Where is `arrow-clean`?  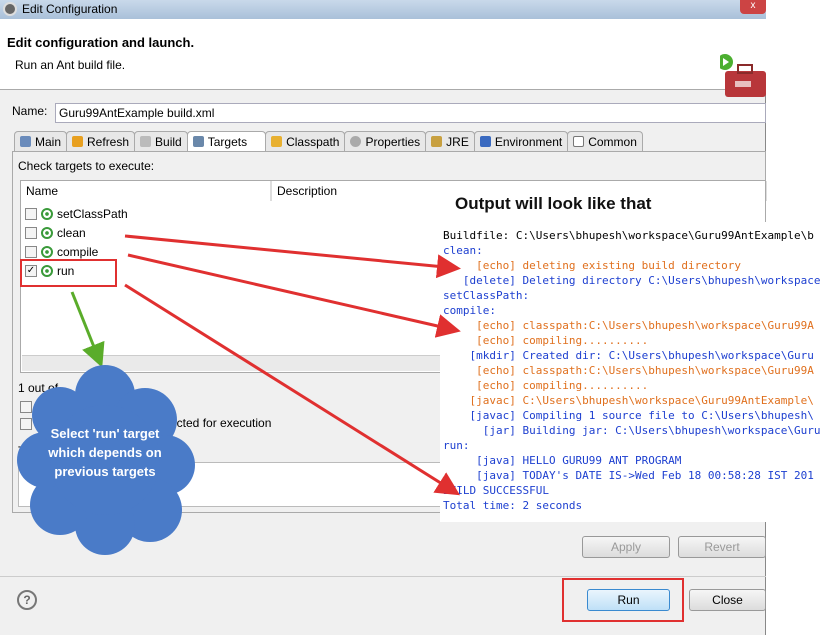
arrow-clean is located at coordinates (292, 256).